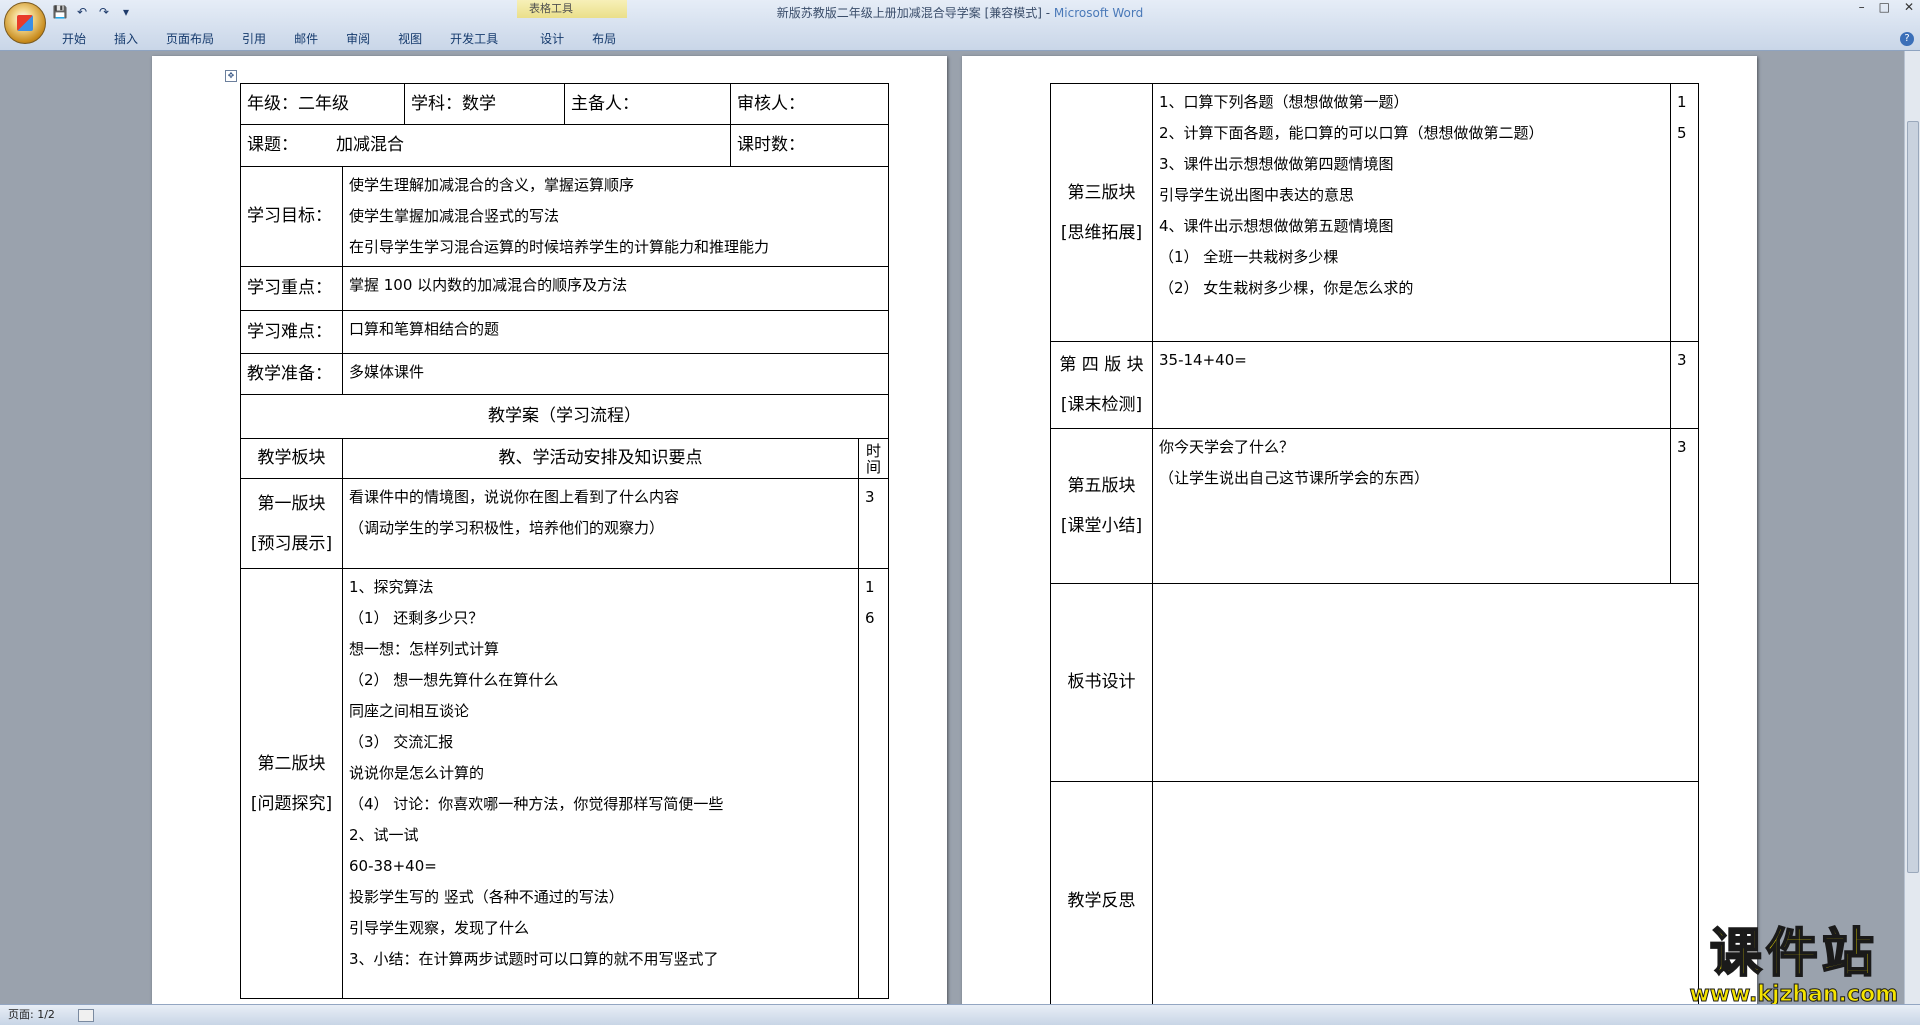 The width and height of the screenshot is (1920, 1025). Describe the element at coordinates (1909, 7) in the screenshot. I see `close-icon: ✕` at that location.